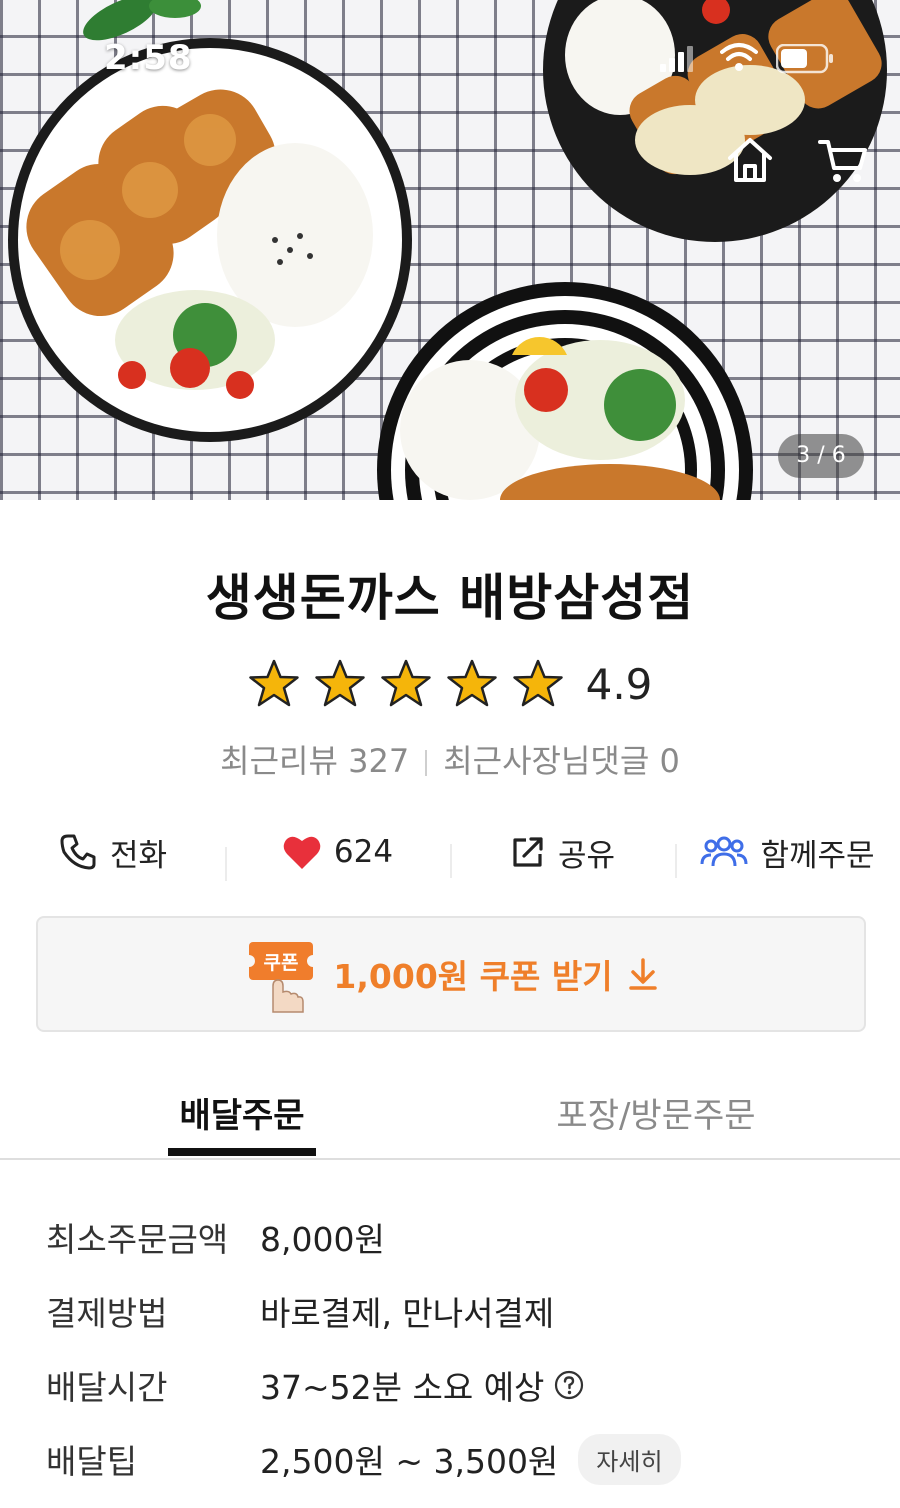 The image size is (900, 1508). I want to click on info-row-delivery-time: 배달시간 37~52분 소요 예상, so click(456, 1385).